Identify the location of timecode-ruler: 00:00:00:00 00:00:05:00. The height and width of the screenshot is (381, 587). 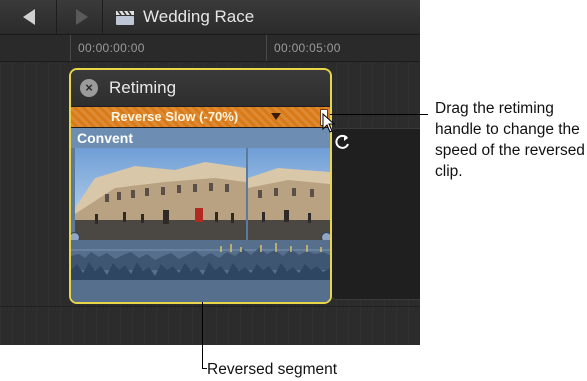
(210, 48).